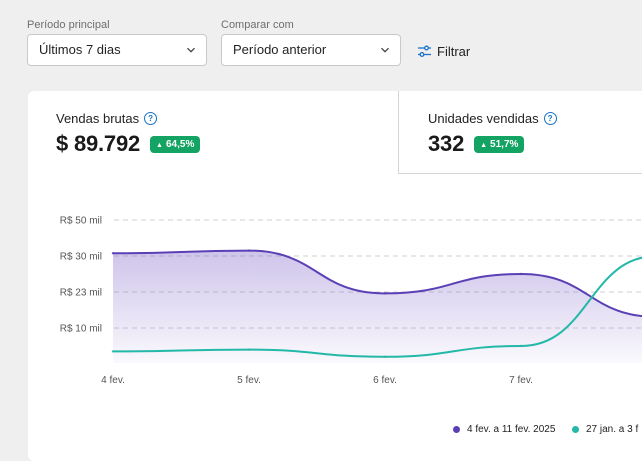 This screenshot has height=461, width=642. I want to click on compare-period-group: Comparar com Período anterior, so click(311, 42).